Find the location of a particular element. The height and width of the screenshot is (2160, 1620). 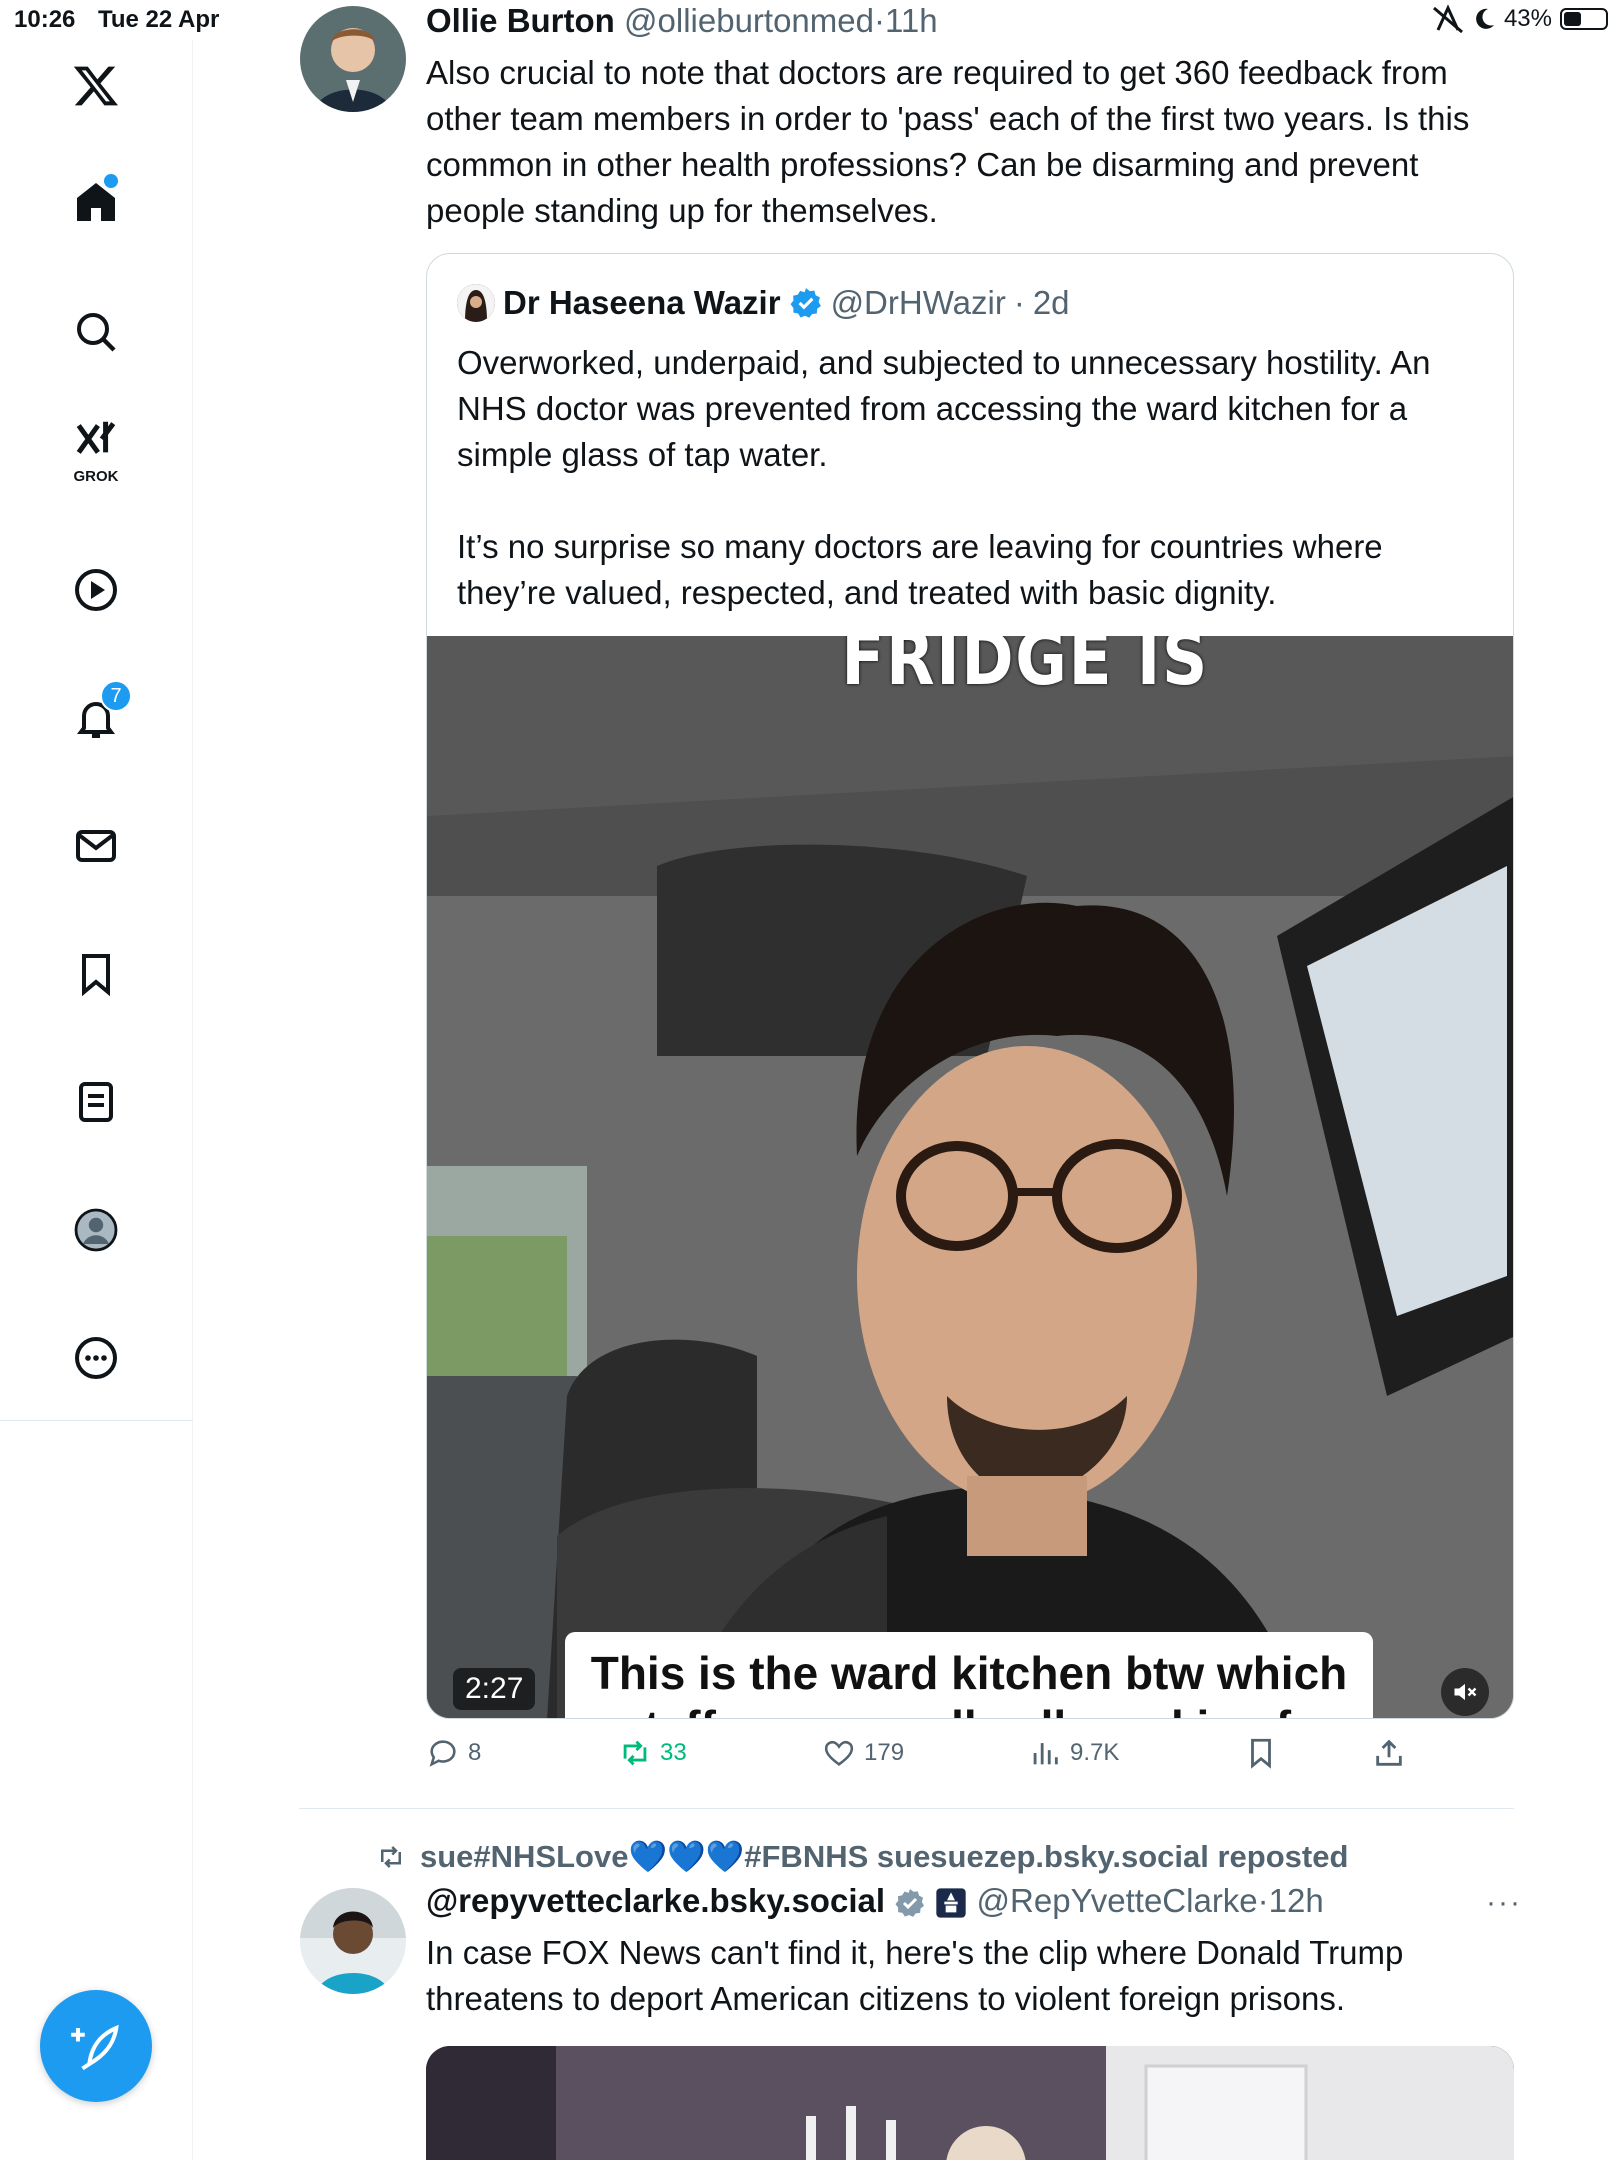

post2-avatar is located at coordinates (353, 1941).